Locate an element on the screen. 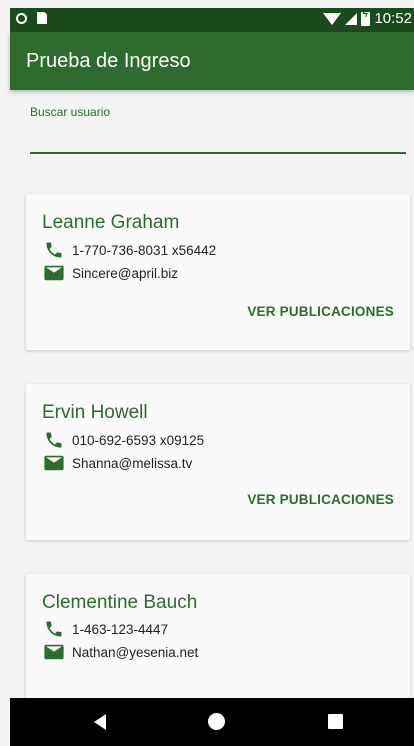  user-email-row: Sincere@april.biz is located at coordinates (111, 273).